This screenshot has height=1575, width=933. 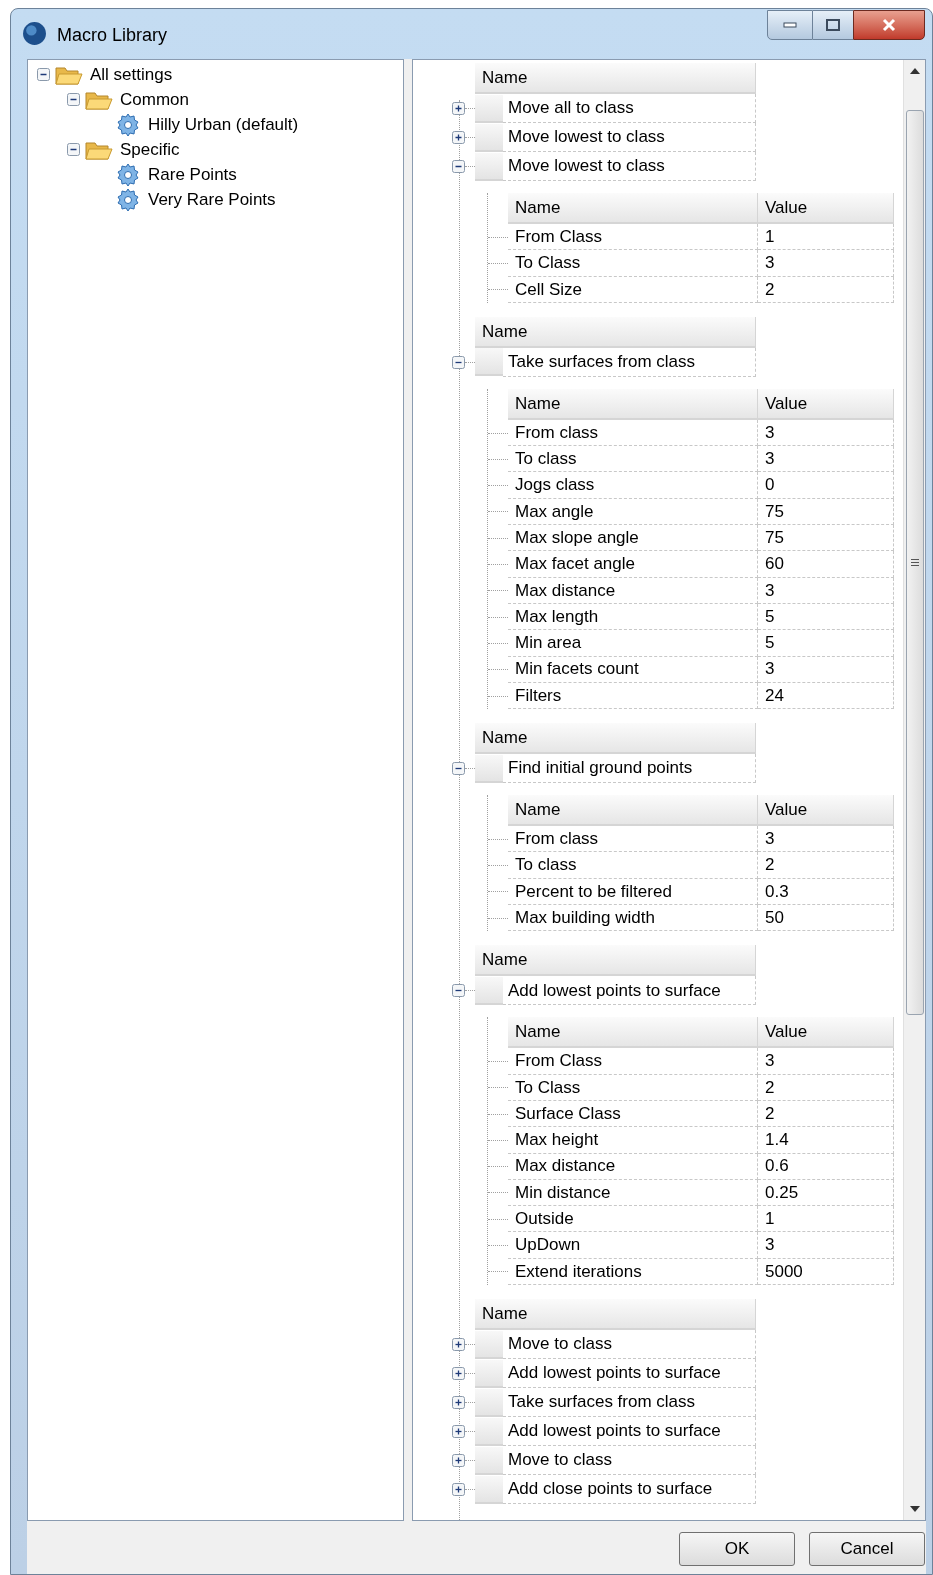 What do you see at coordinates (914, 1509) in the screenshot?
I see `scroll-down-icon` at bounding box center [914, 1509].